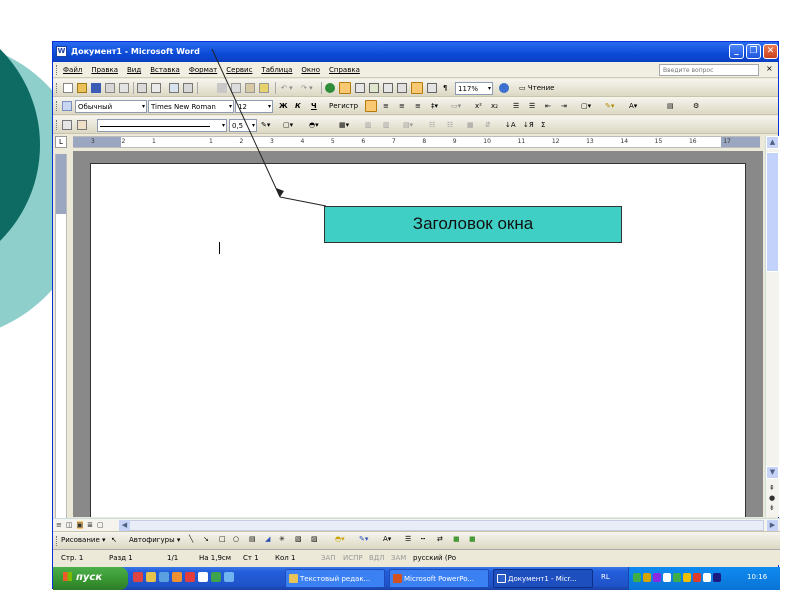 This screenshot has width=800, height=600. Describe the element at coordinates (670, 106) in the screenshot. I see `reading-layout-icon: ▤` at that location.